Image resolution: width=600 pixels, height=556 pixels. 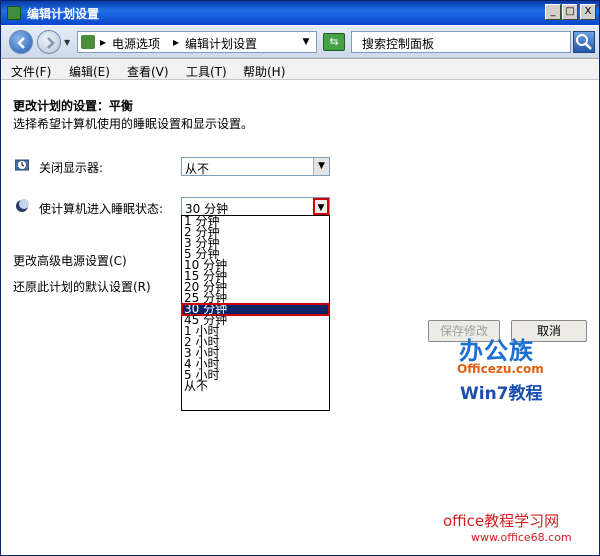 I want to click on control-panel-icon, so click(x=88, y=42).